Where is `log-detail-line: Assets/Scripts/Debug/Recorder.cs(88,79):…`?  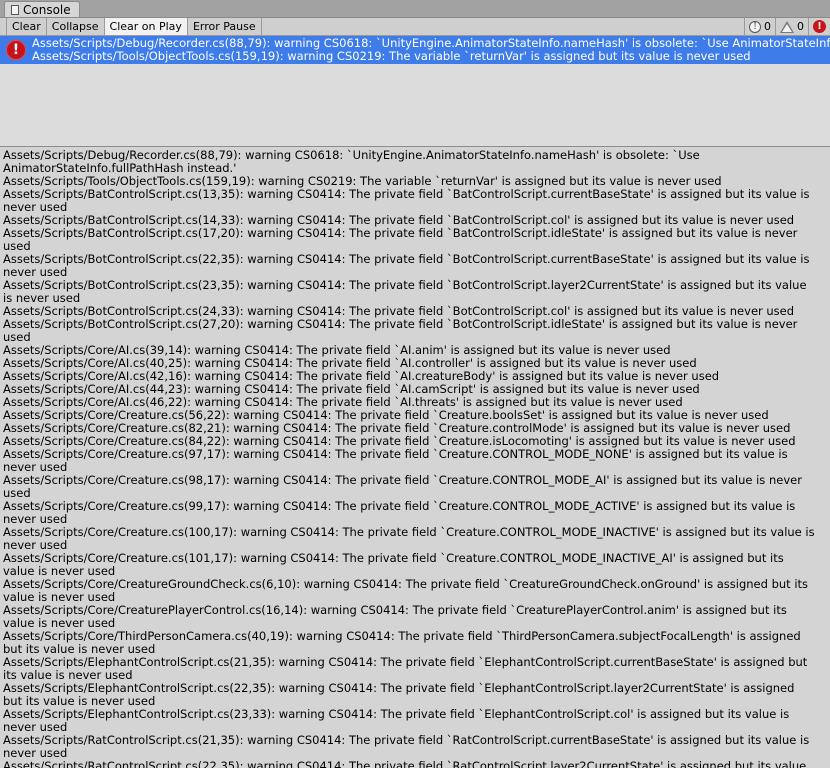 log-detail-line: Assets/Scripts/Debug/Recorder.cs(88,79):… is located at coordinates (353, 161).